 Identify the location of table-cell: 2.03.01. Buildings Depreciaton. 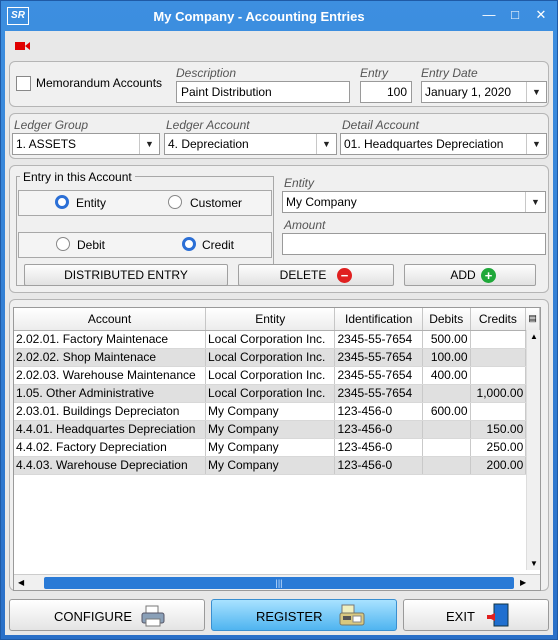
(110, 411).